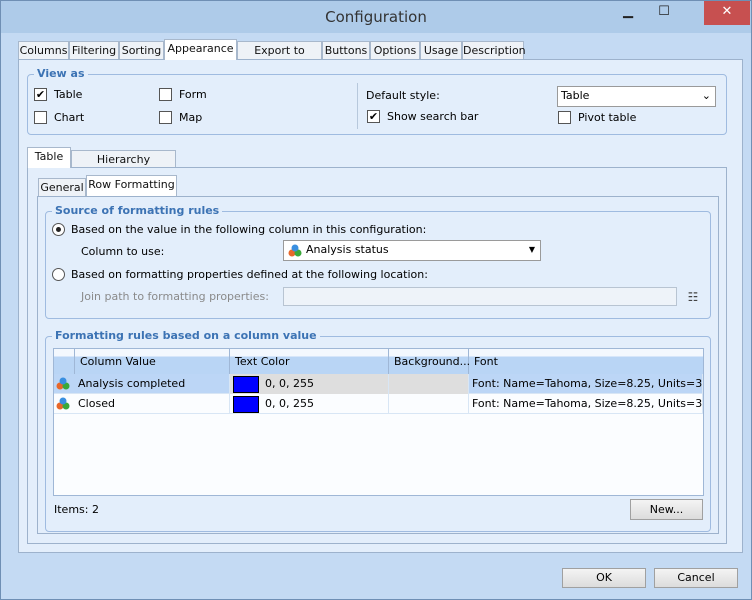  I want to click on location-radio, so click(58, 274).